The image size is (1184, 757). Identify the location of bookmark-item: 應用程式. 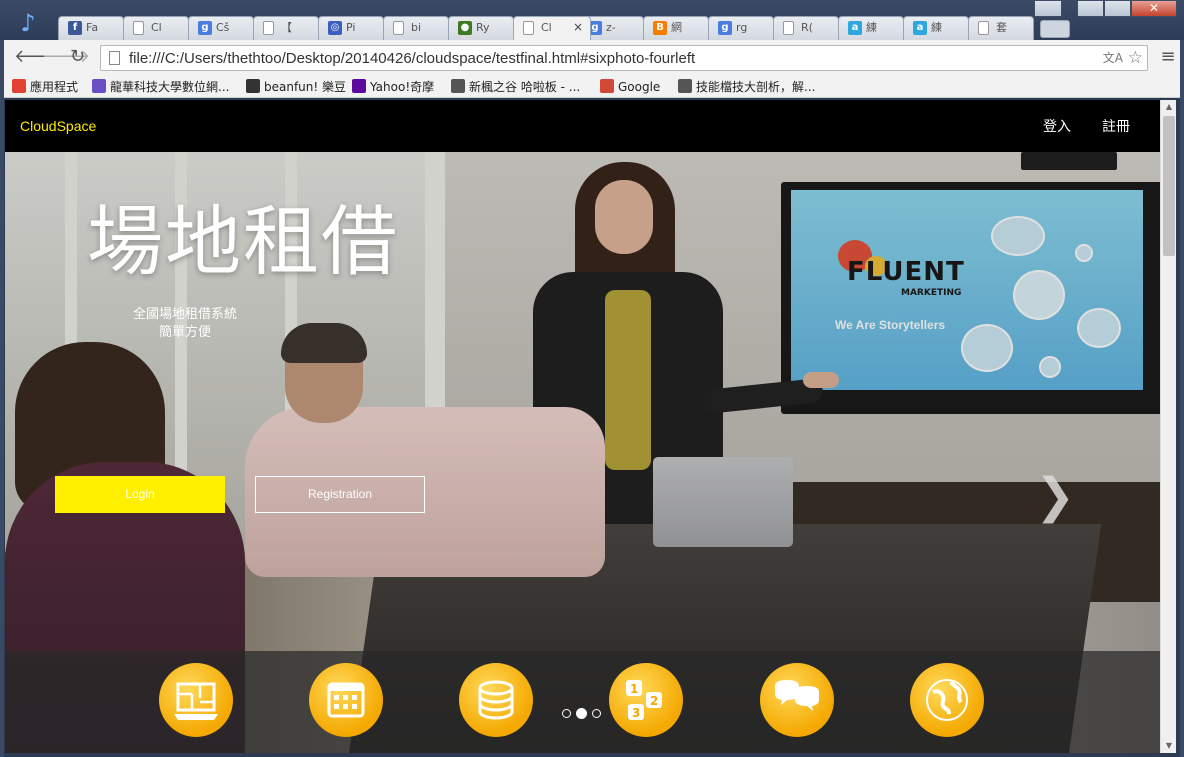
(45, 87).